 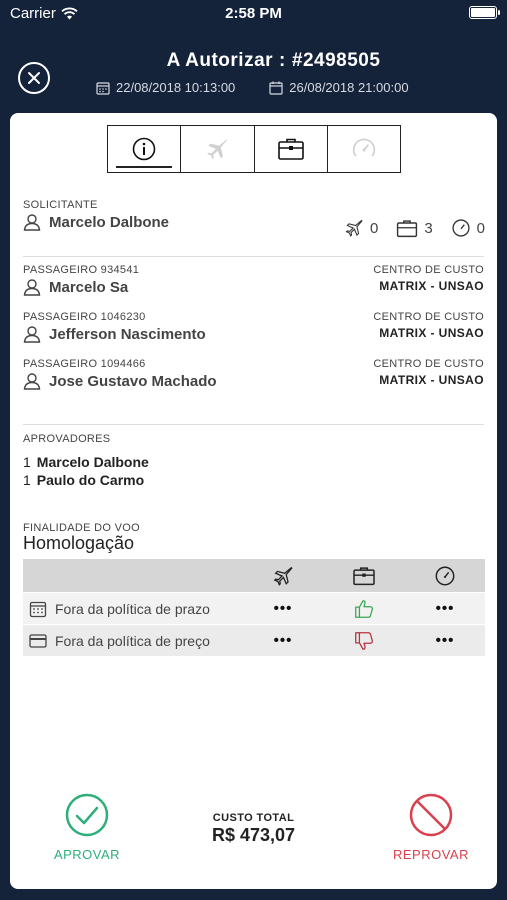 I want to click on order-number: #2498505, so click(x=336, y=60).